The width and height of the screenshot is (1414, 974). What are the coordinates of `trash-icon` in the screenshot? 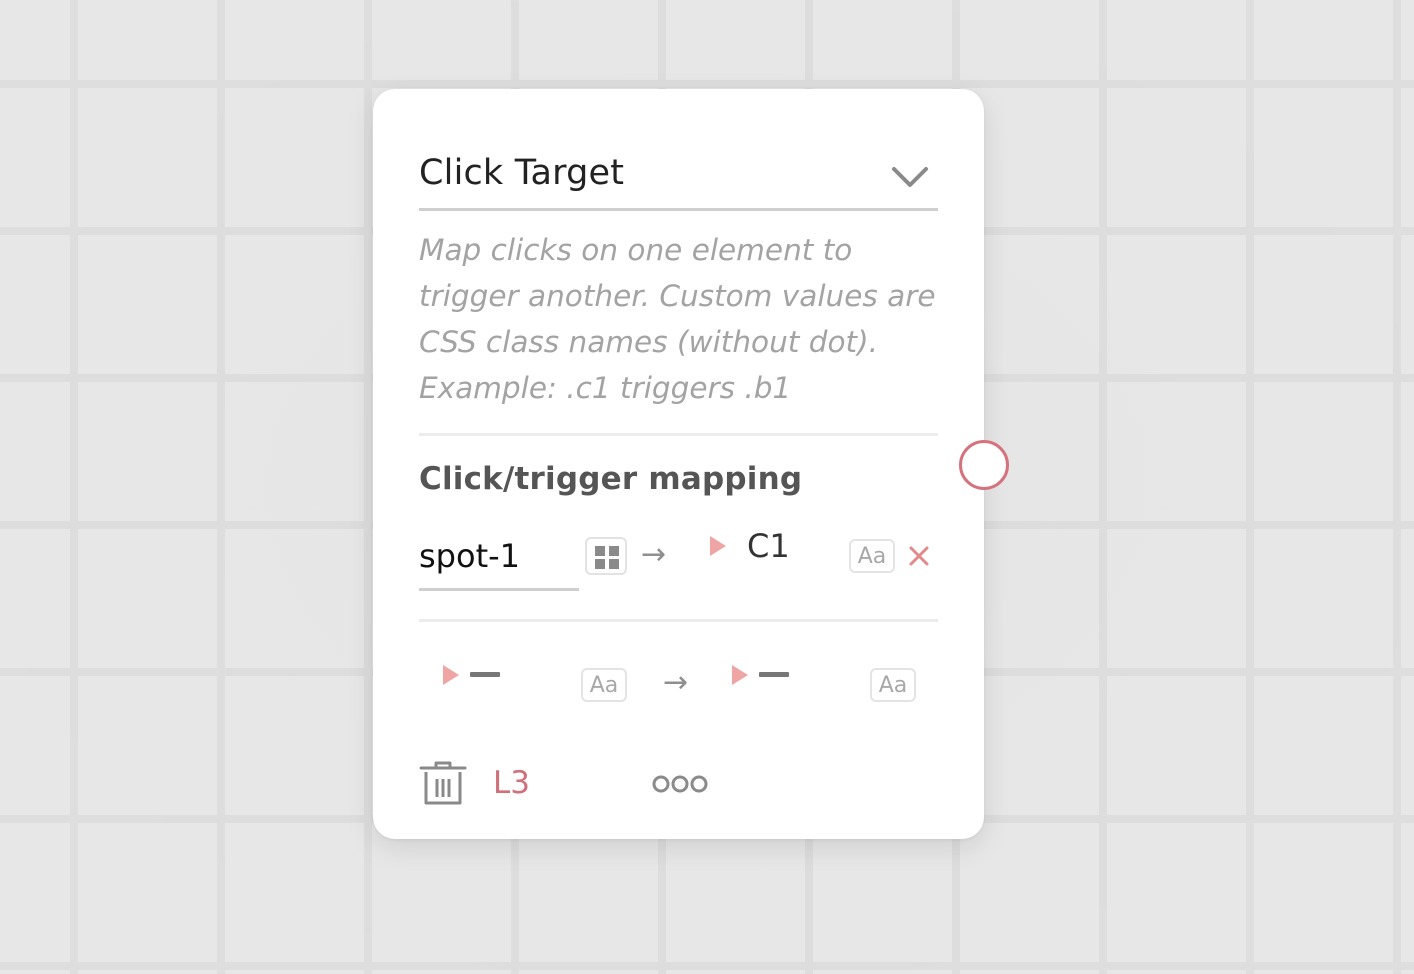 It's located at (443, 783).